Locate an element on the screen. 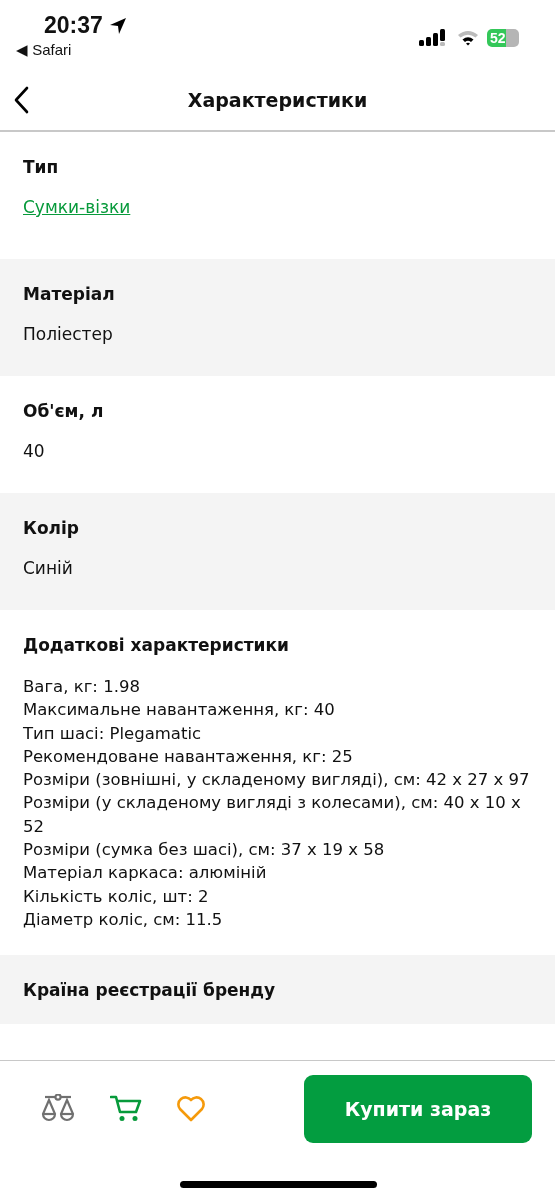  cart-icon is located at coordinates (126, 1109).